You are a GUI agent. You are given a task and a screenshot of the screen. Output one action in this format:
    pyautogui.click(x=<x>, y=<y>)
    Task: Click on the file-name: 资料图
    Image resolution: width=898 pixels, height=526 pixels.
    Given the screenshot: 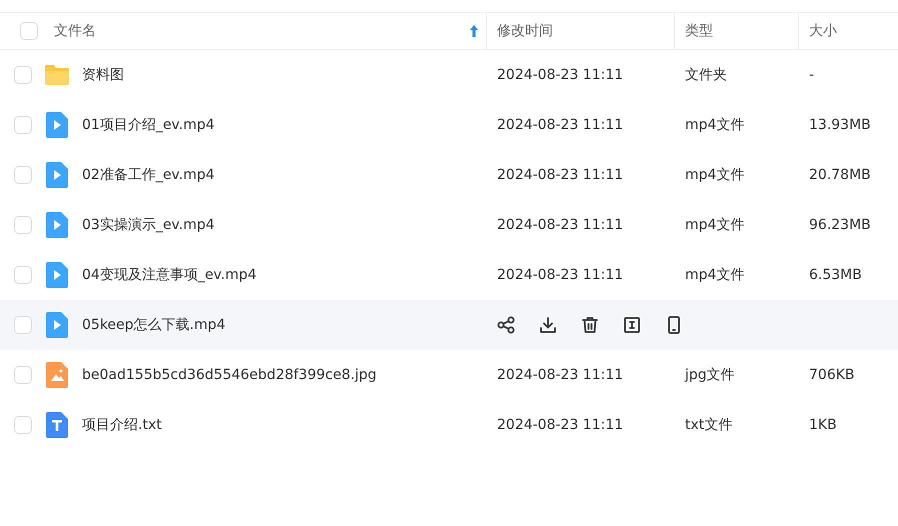 What is the action you would take?
    pyautogui.click(x=103, y=75)
    